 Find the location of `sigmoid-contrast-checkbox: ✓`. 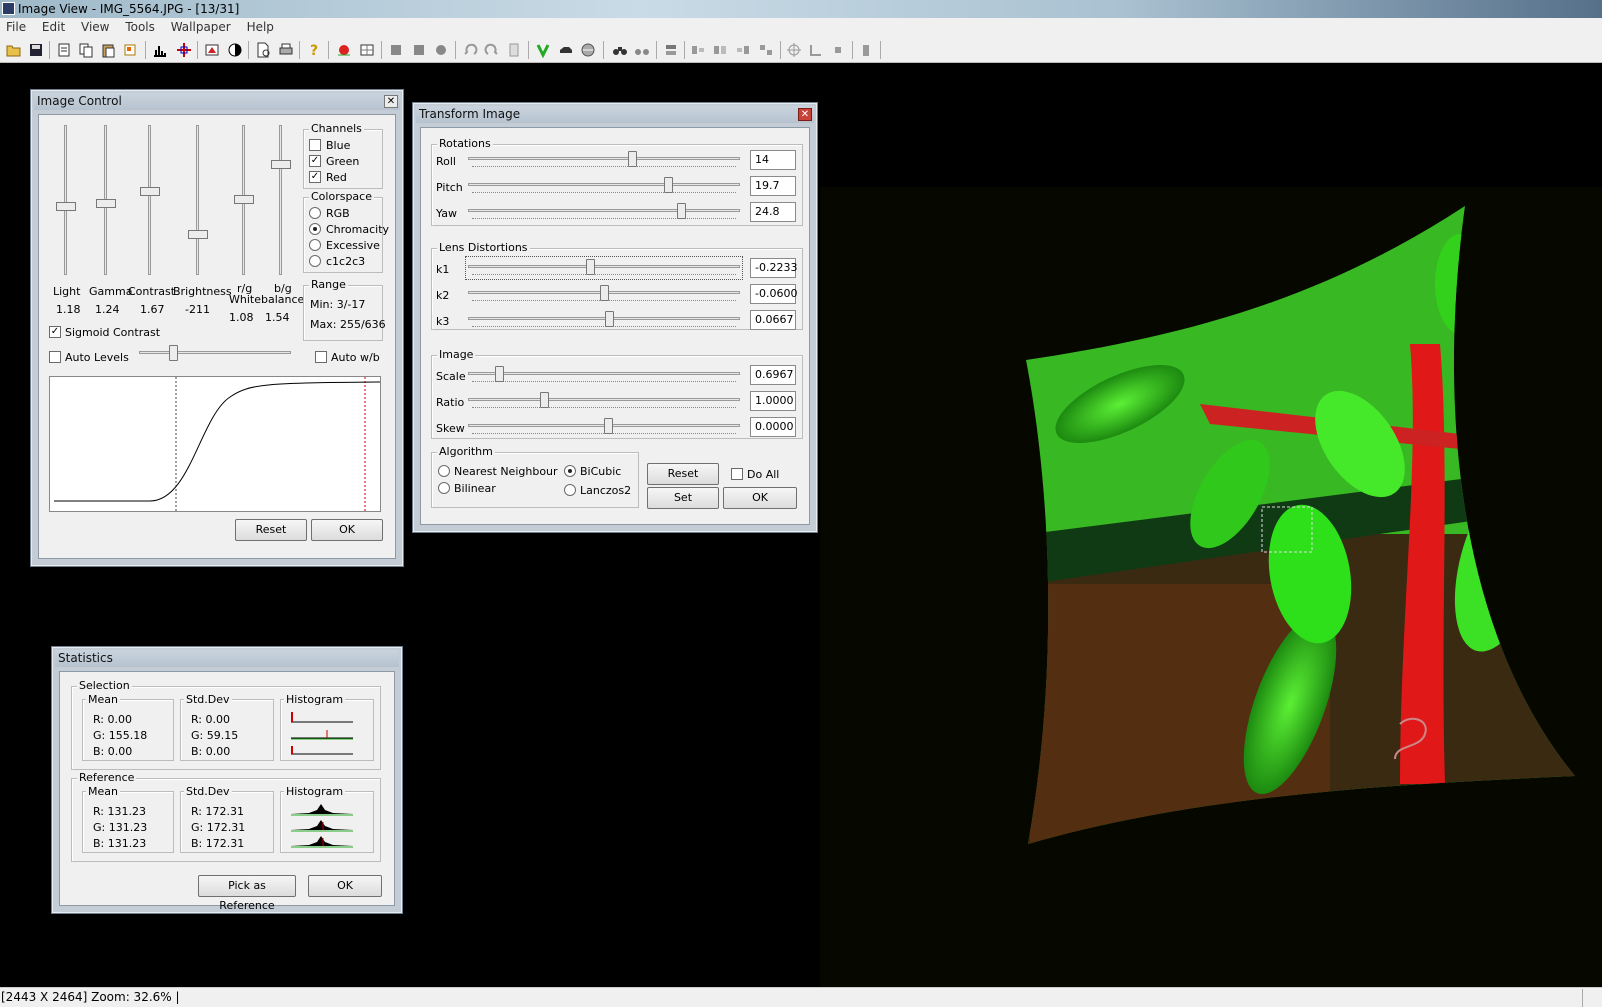

sigmoid-contrast-checkbox: ✓ is located at coordinates (55, 332).